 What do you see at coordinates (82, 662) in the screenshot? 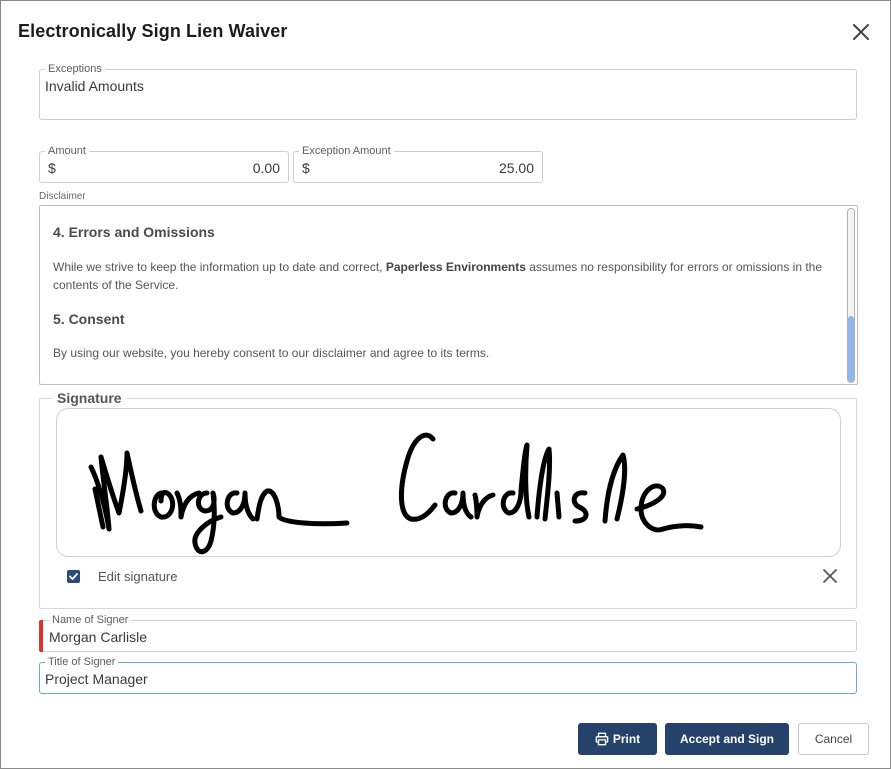
I see `signer-title-label: Title of Signer` at bounding box center [82, 662].